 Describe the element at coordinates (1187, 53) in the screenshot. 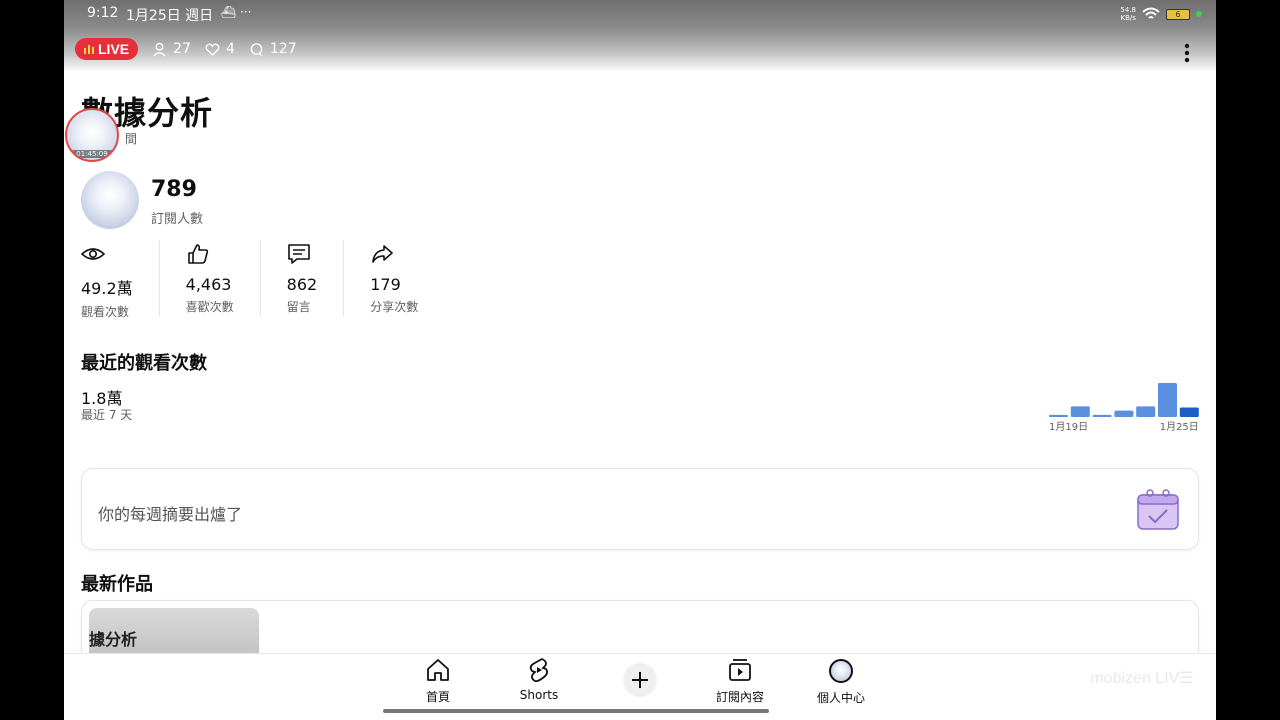

I see `more-options-icon` at that location.